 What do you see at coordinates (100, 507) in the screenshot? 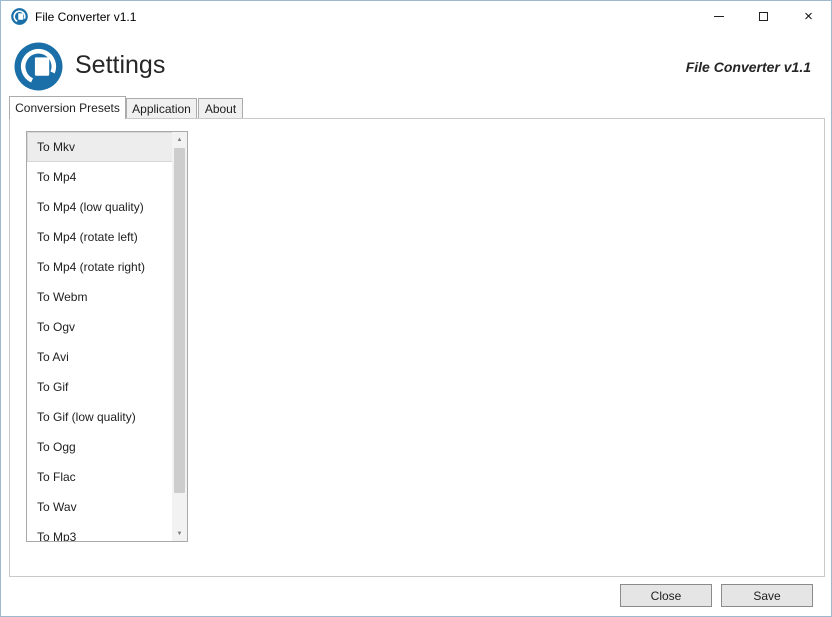
I see `preset-list-item: To Wav` at bounding box center [100, 507].